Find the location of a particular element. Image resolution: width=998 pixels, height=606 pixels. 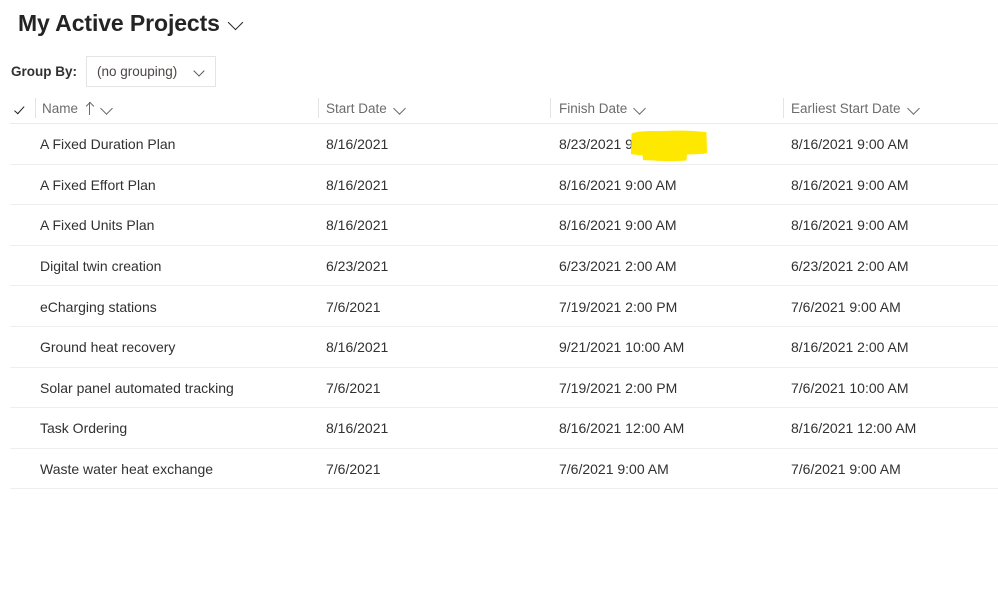

column-header-label: Earliest Start Date is located at coordinates (846, 108).